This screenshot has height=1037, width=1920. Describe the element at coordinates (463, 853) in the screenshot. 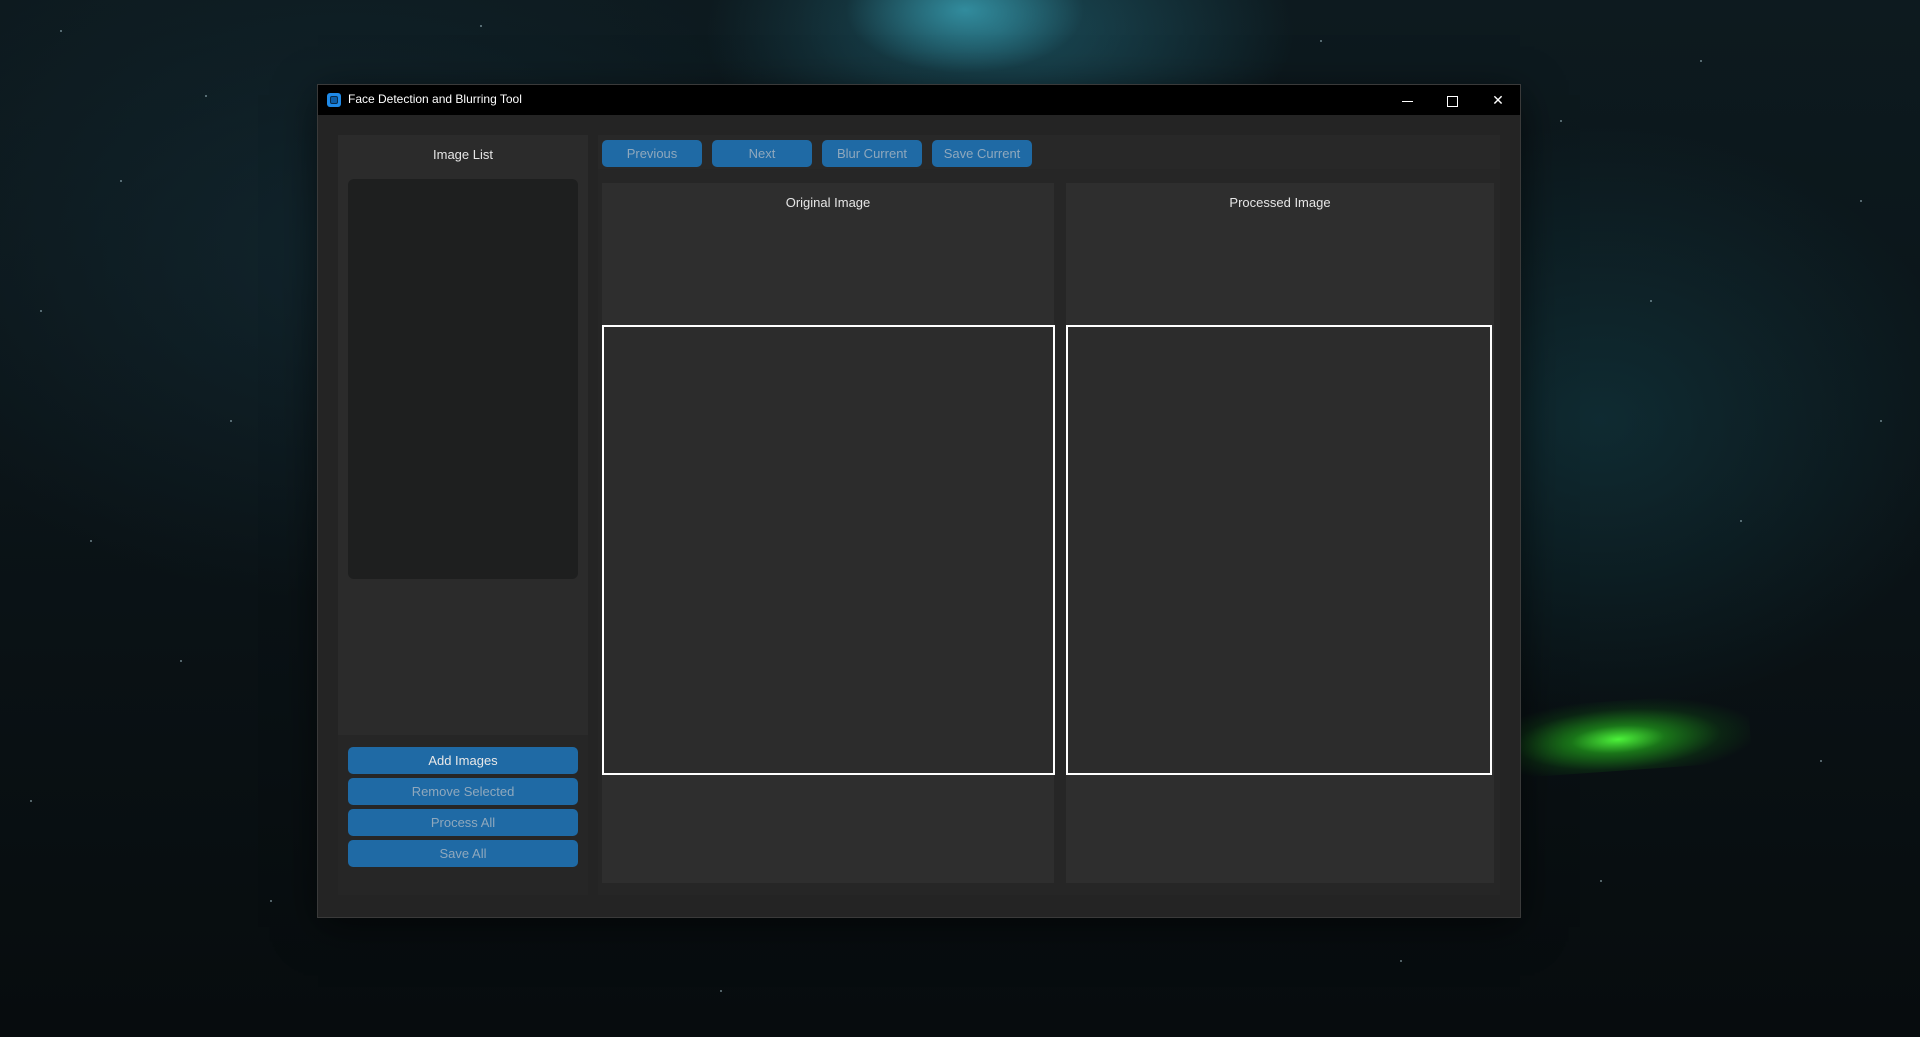

I see `save-all-button: Save All` at that location.